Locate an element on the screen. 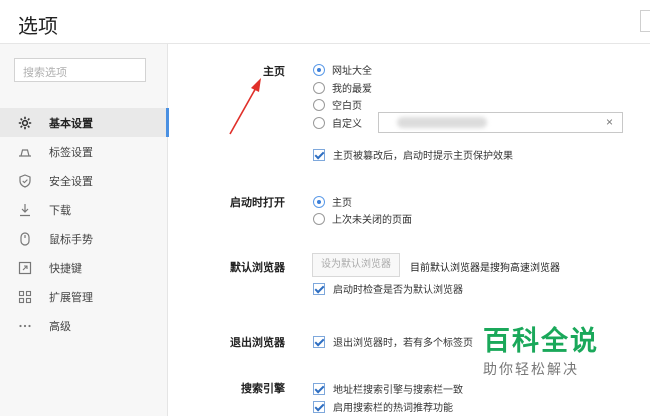  sidebar-item-basic-settings: 基本设置 is located at coordinates (84, 122).